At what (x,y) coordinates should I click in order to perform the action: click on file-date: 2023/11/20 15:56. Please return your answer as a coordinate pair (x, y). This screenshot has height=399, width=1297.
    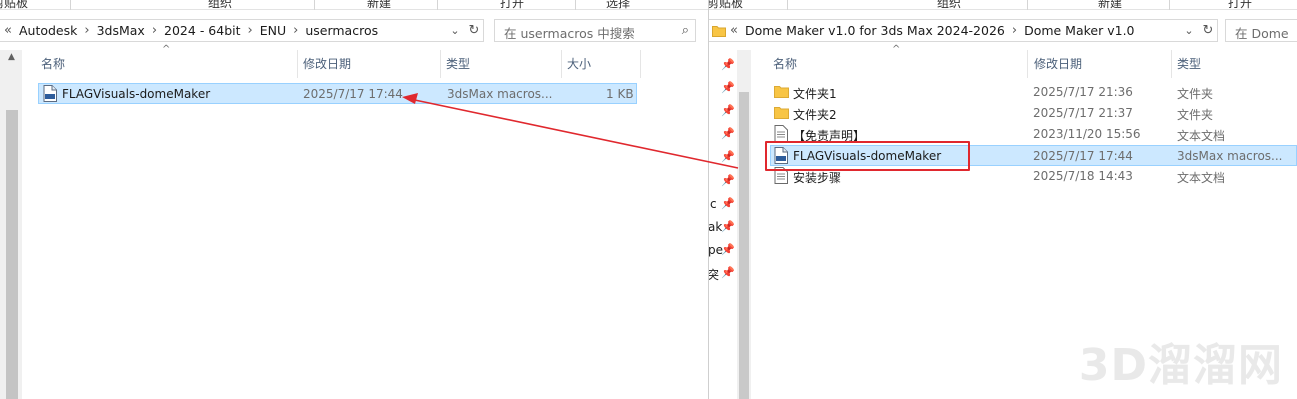
    Looking at the image, I should click on (1087, 134).